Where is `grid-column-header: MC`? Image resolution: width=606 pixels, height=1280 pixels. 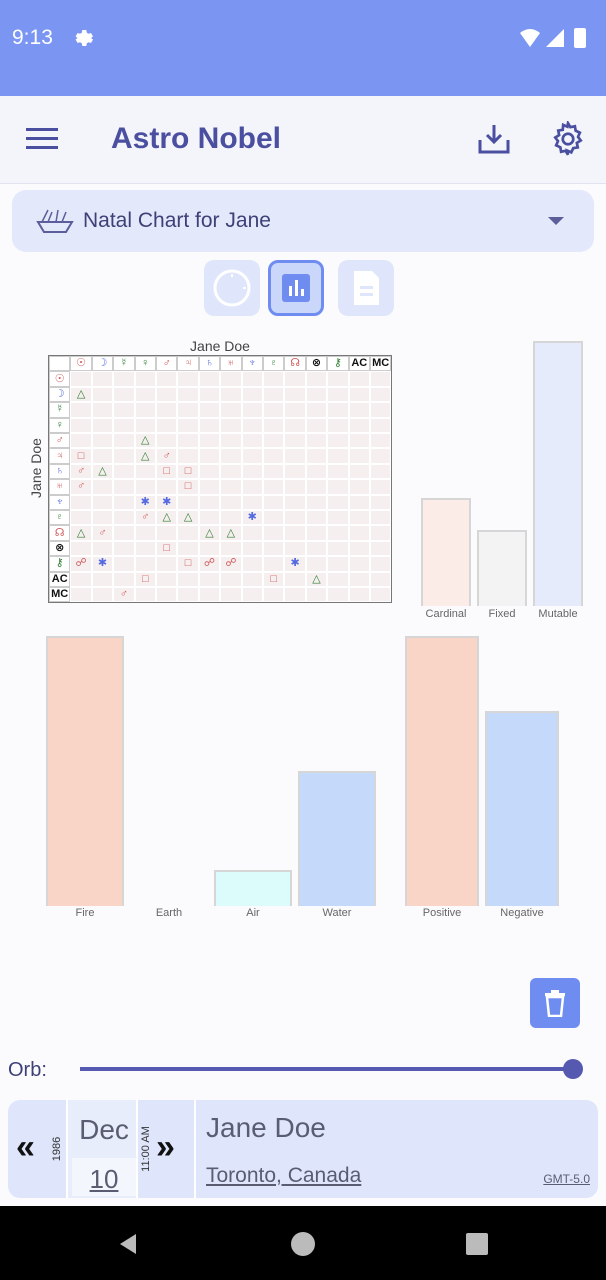
grid-column-header: MC is located at coordinates (381, 364).